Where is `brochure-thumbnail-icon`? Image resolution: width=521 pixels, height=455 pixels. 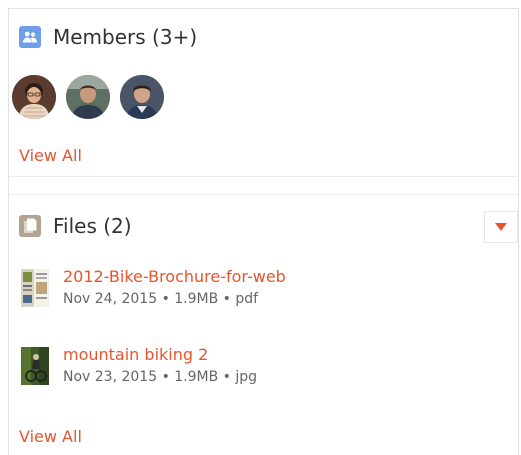 brochure-thumbnail-icon is located at coordinates (35, 288).